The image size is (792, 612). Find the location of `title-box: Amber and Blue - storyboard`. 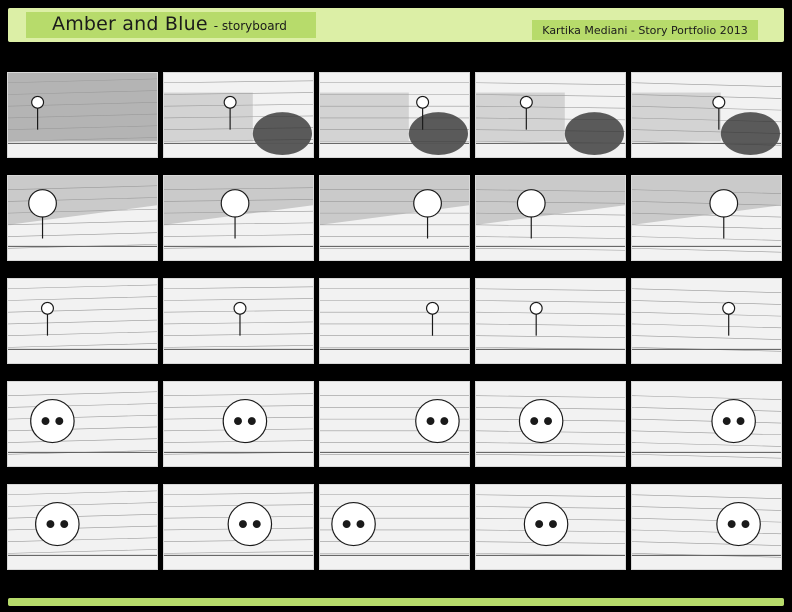

title-box: Amber and Blue - storyboard is located at coordinates (171, 25).